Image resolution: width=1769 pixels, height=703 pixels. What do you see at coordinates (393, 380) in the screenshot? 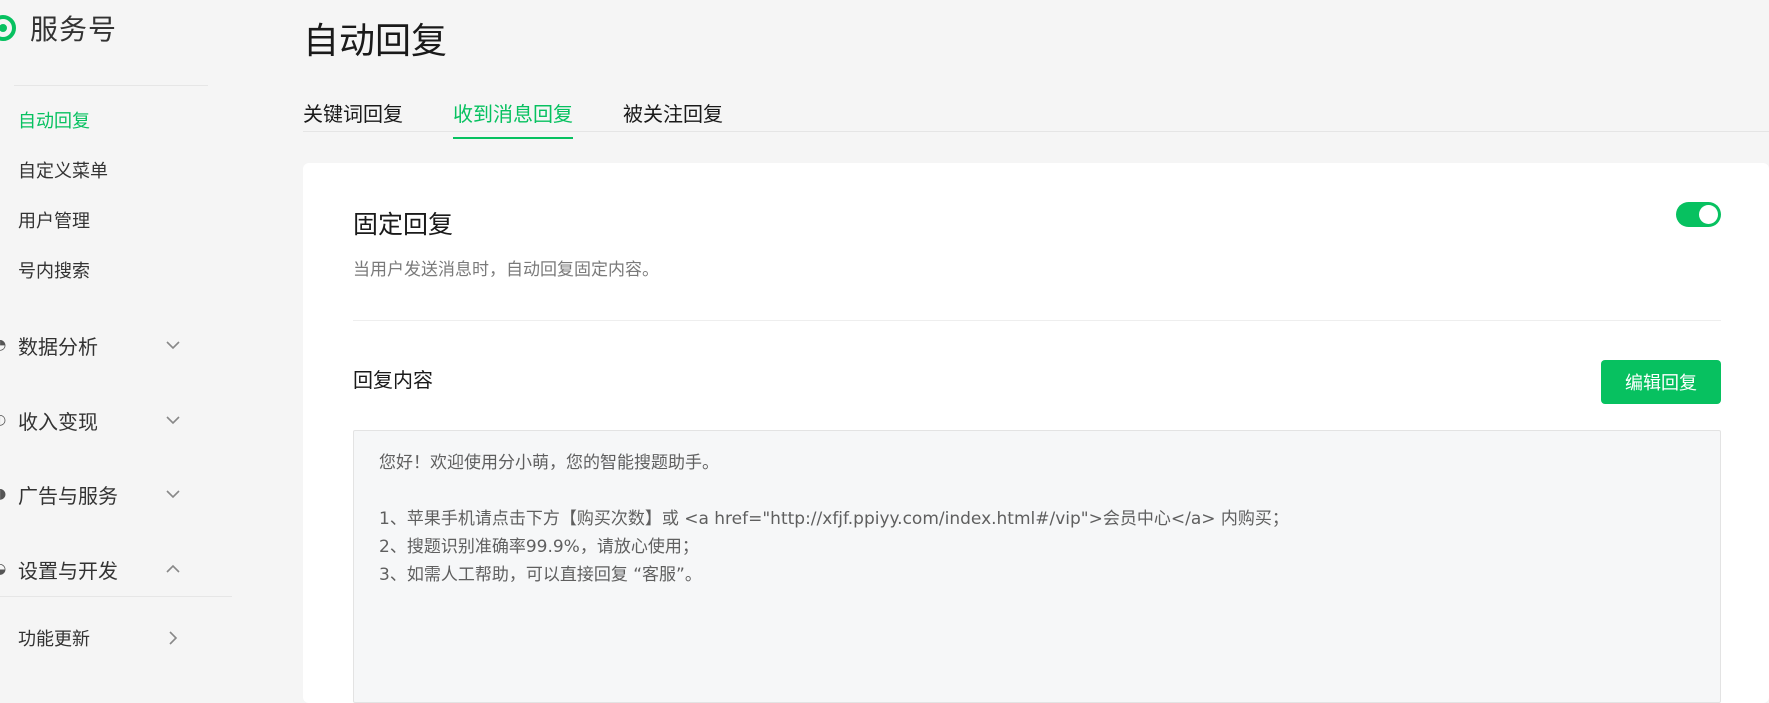
I see `reply-content-label: 回复内容` at bounding box center [393, 380].